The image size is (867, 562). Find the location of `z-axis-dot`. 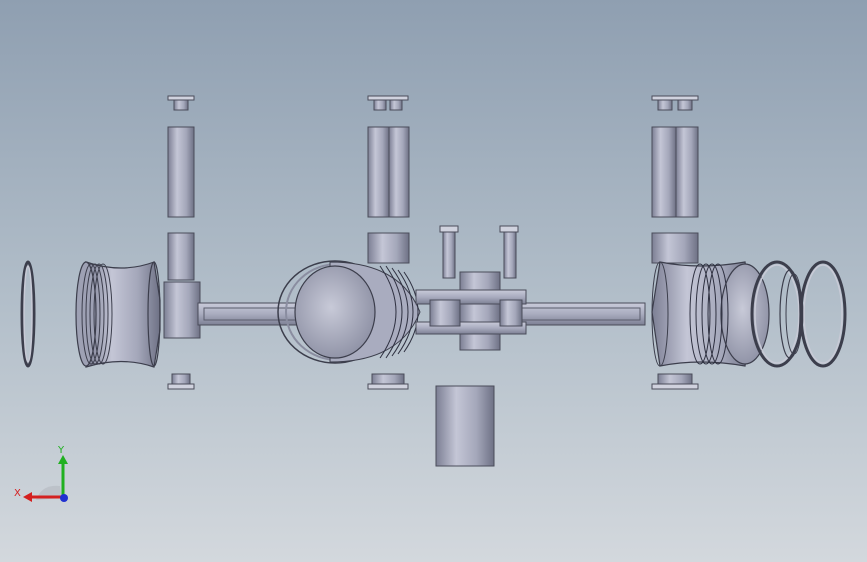

z-axis-dot is located at coordinates (64, 498).